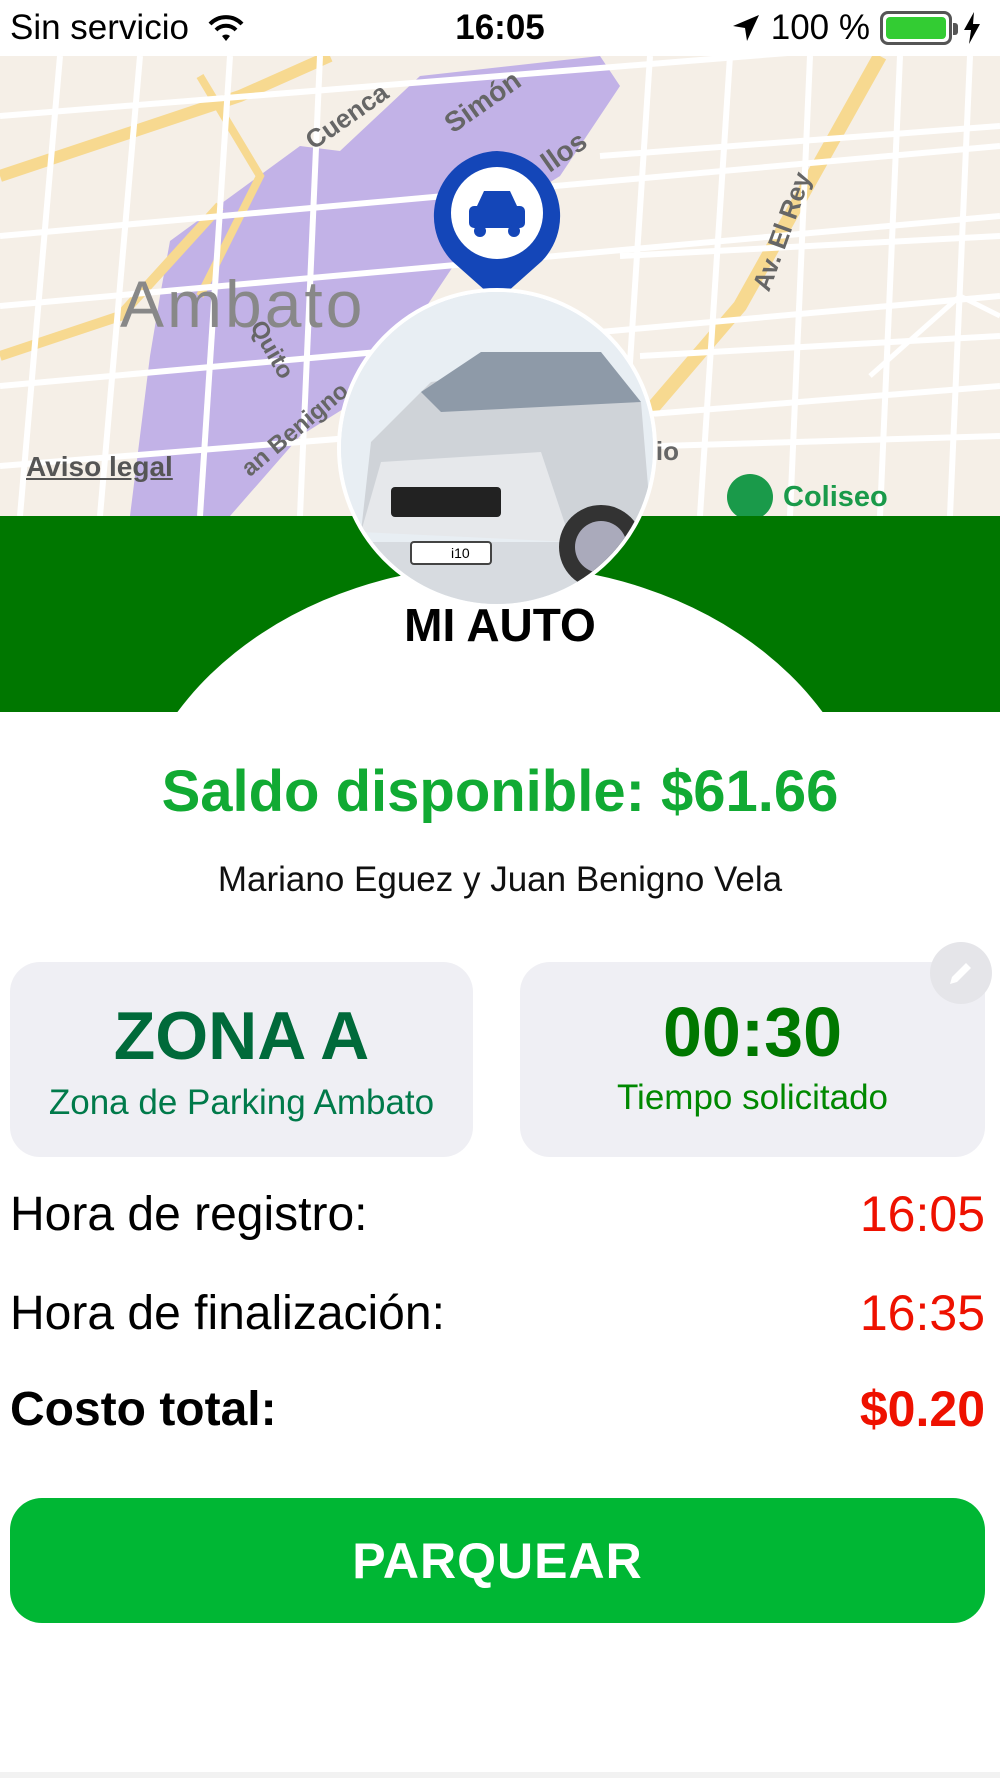  What do you see at coordinates (972, 28) in the screenshot?
I see `charging-bolt-icon` at bounding box center [972, 28].